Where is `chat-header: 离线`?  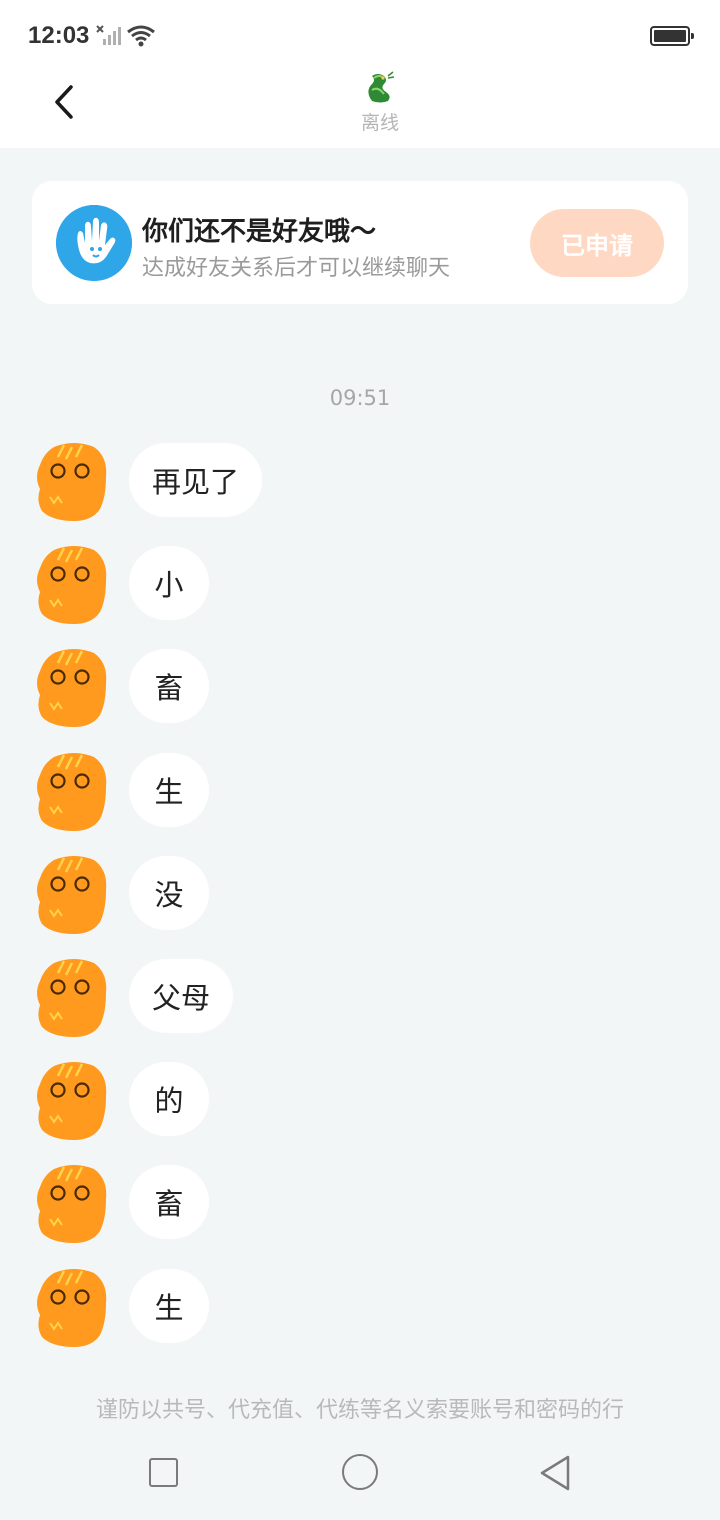 chat-header: 离线 is located at coordinates (360, 108).